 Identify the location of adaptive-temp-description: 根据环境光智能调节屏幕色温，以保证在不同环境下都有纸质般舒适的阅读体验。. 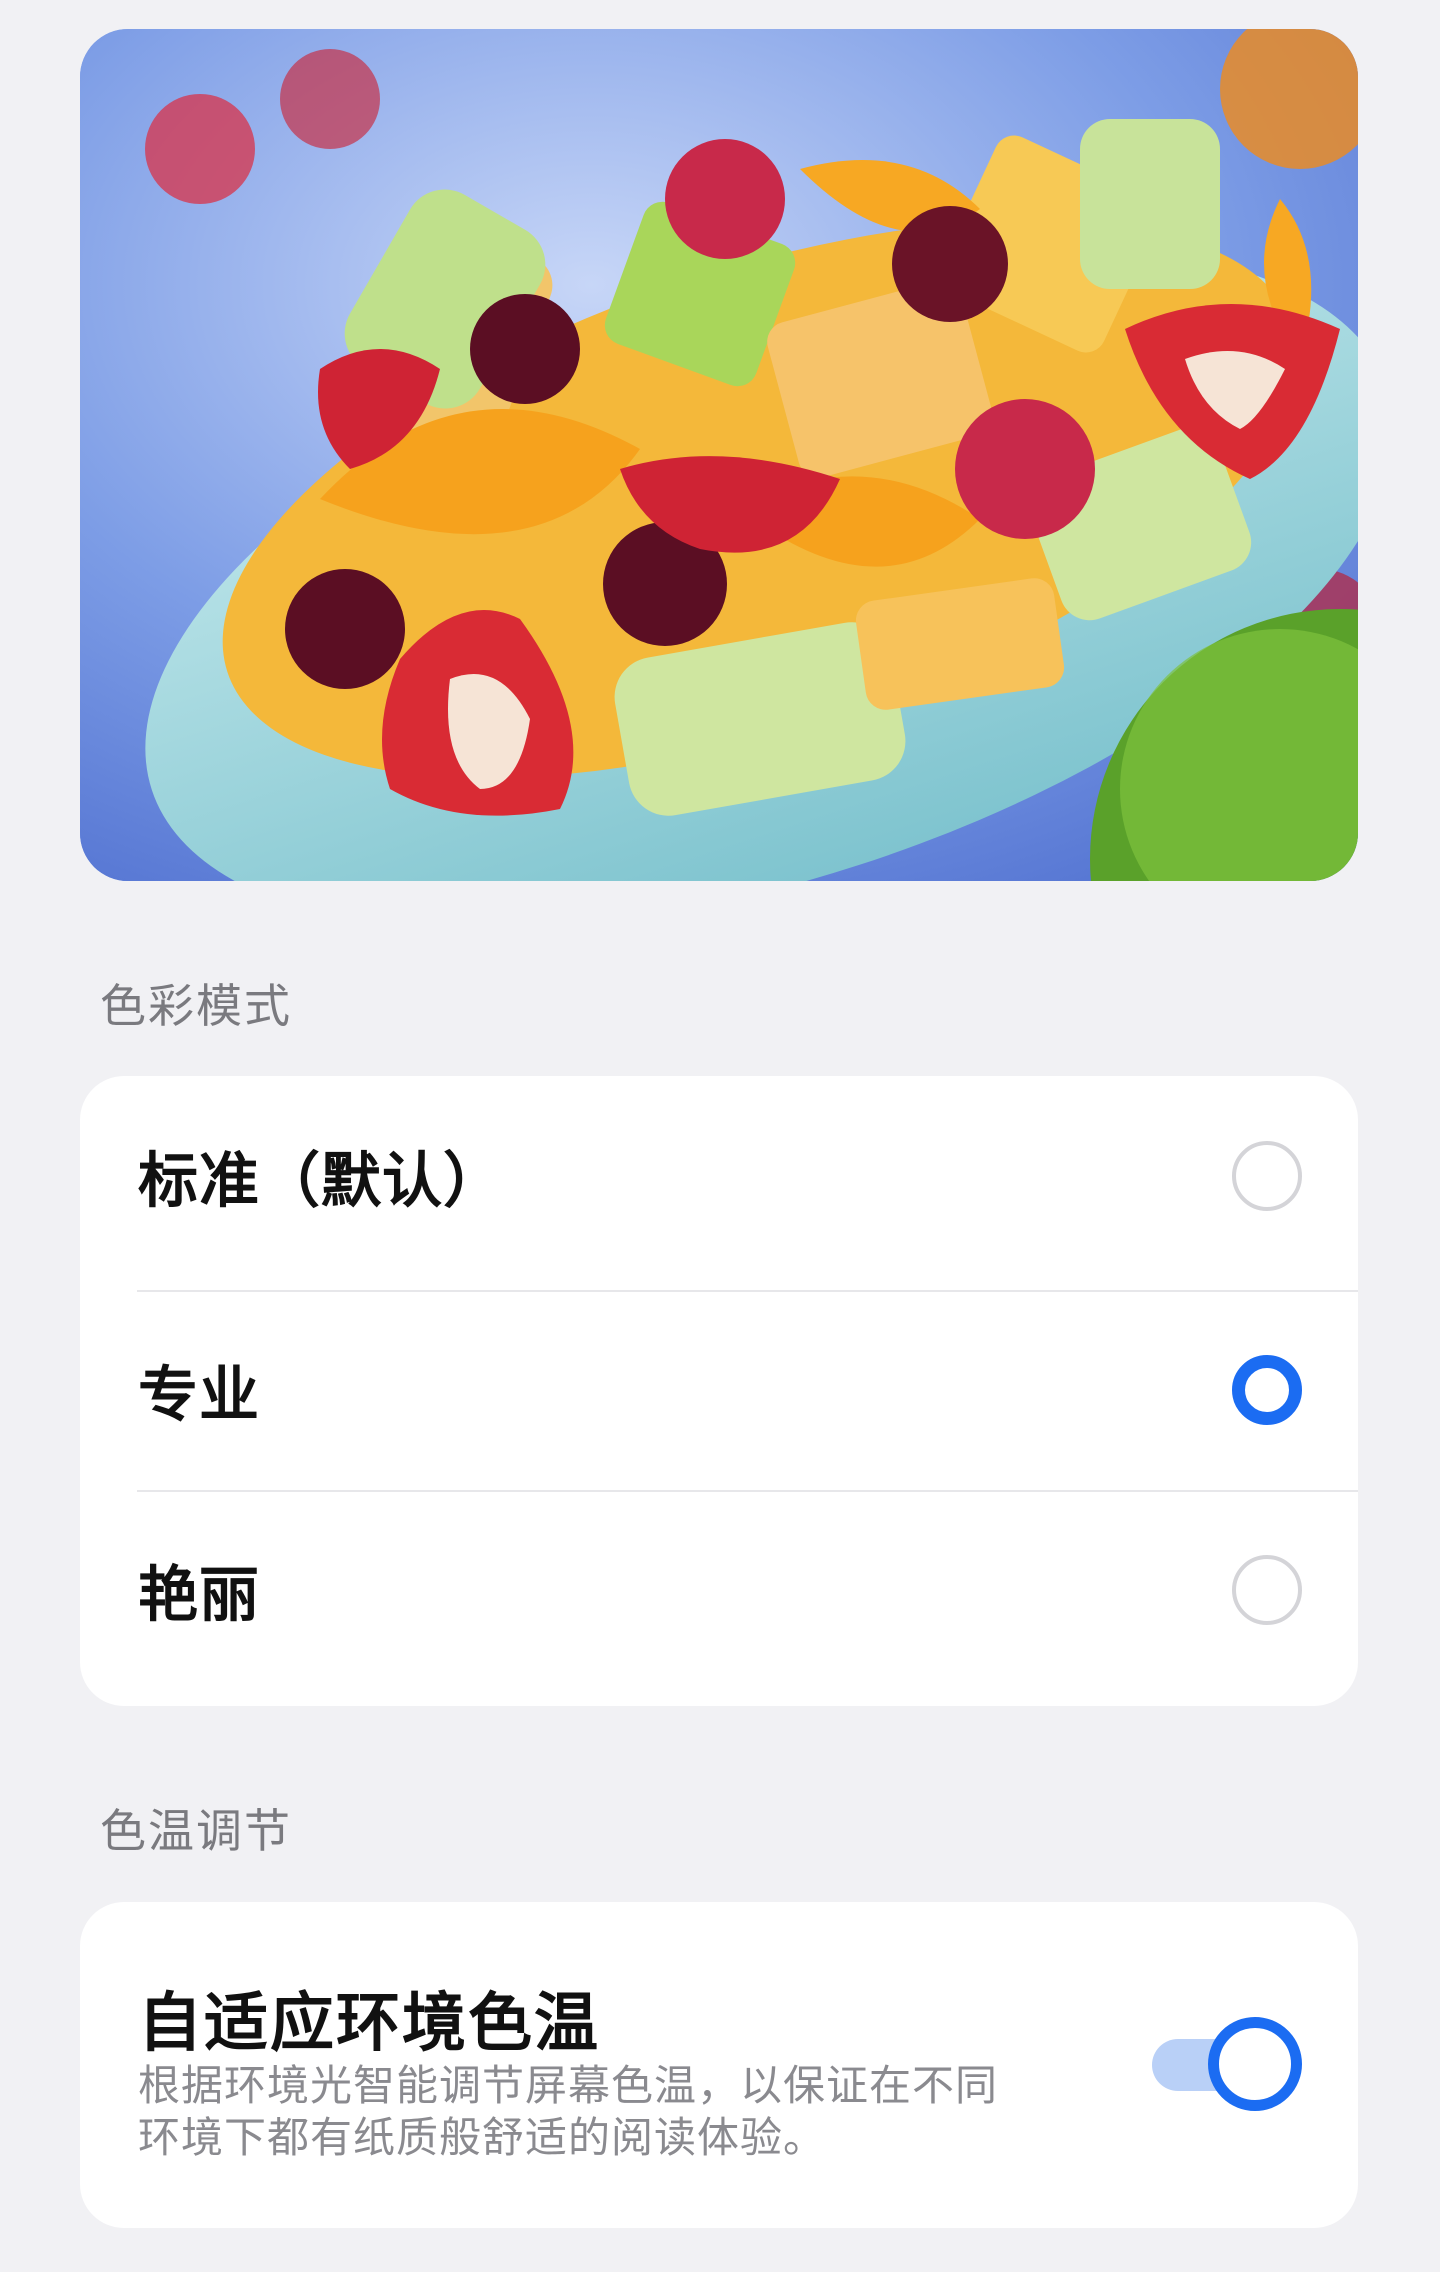
(568, 2111).